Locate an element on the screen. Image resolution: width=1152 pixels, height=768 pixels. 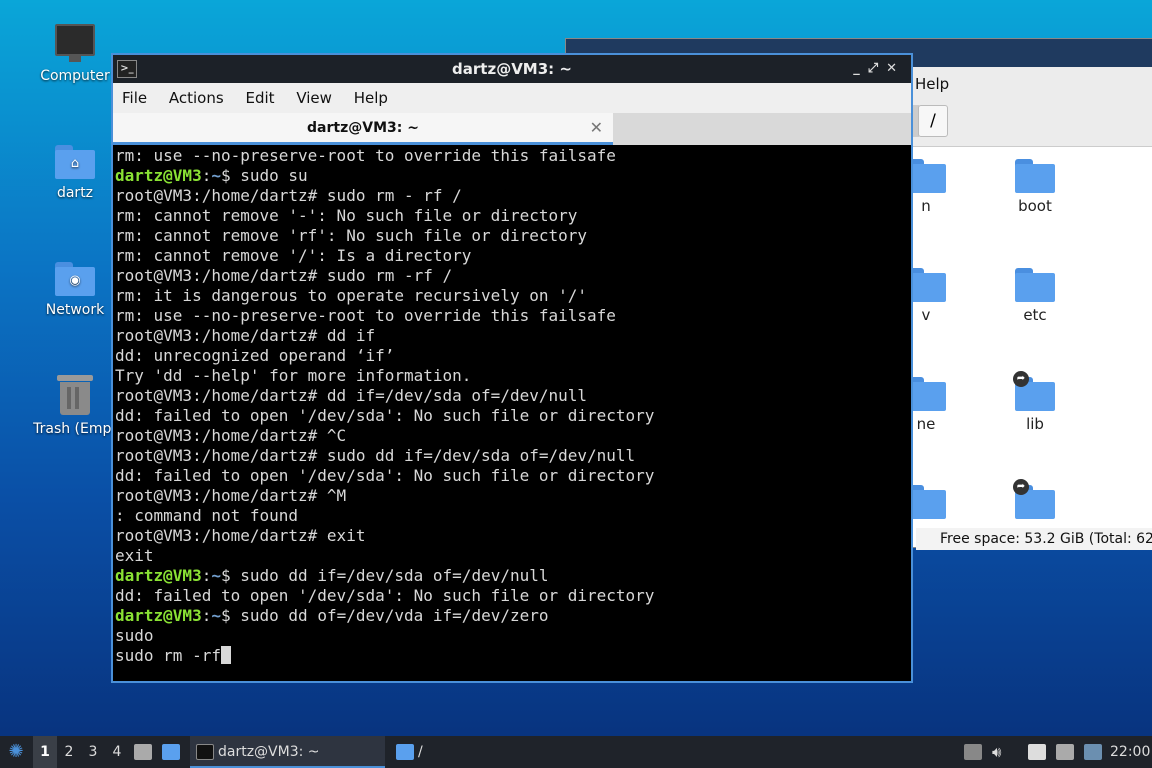
file-item-boot: boot is located at coordinates (1035, 187).